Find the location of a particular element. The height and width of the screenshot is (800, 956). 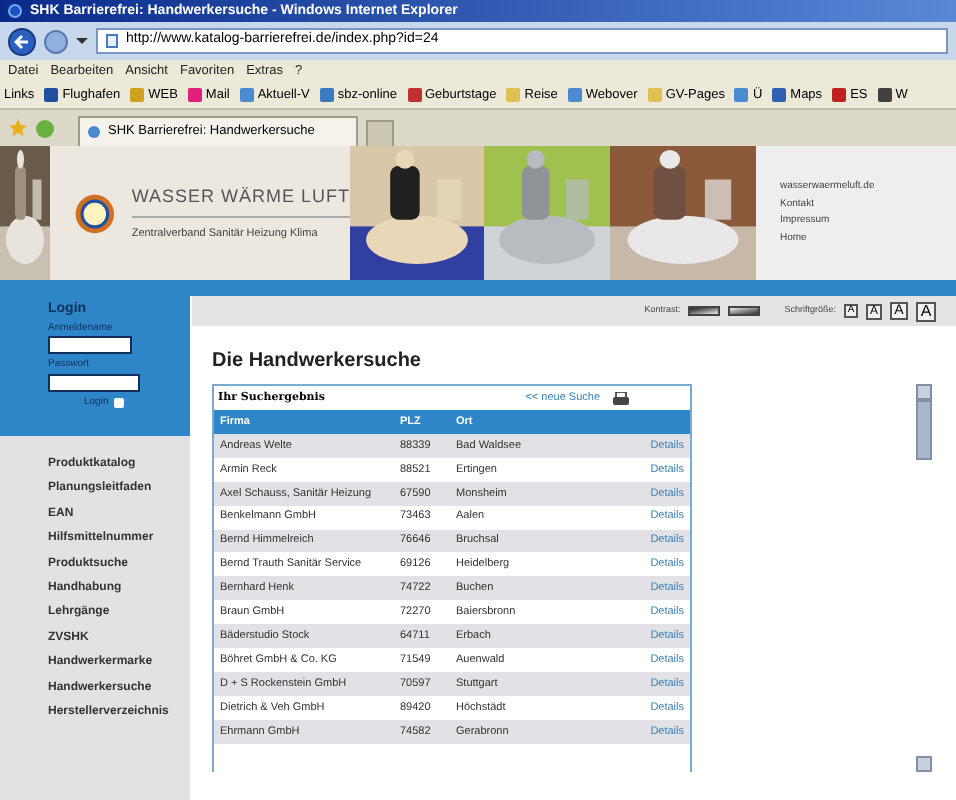

username-field is located at coordinates (90, 345).